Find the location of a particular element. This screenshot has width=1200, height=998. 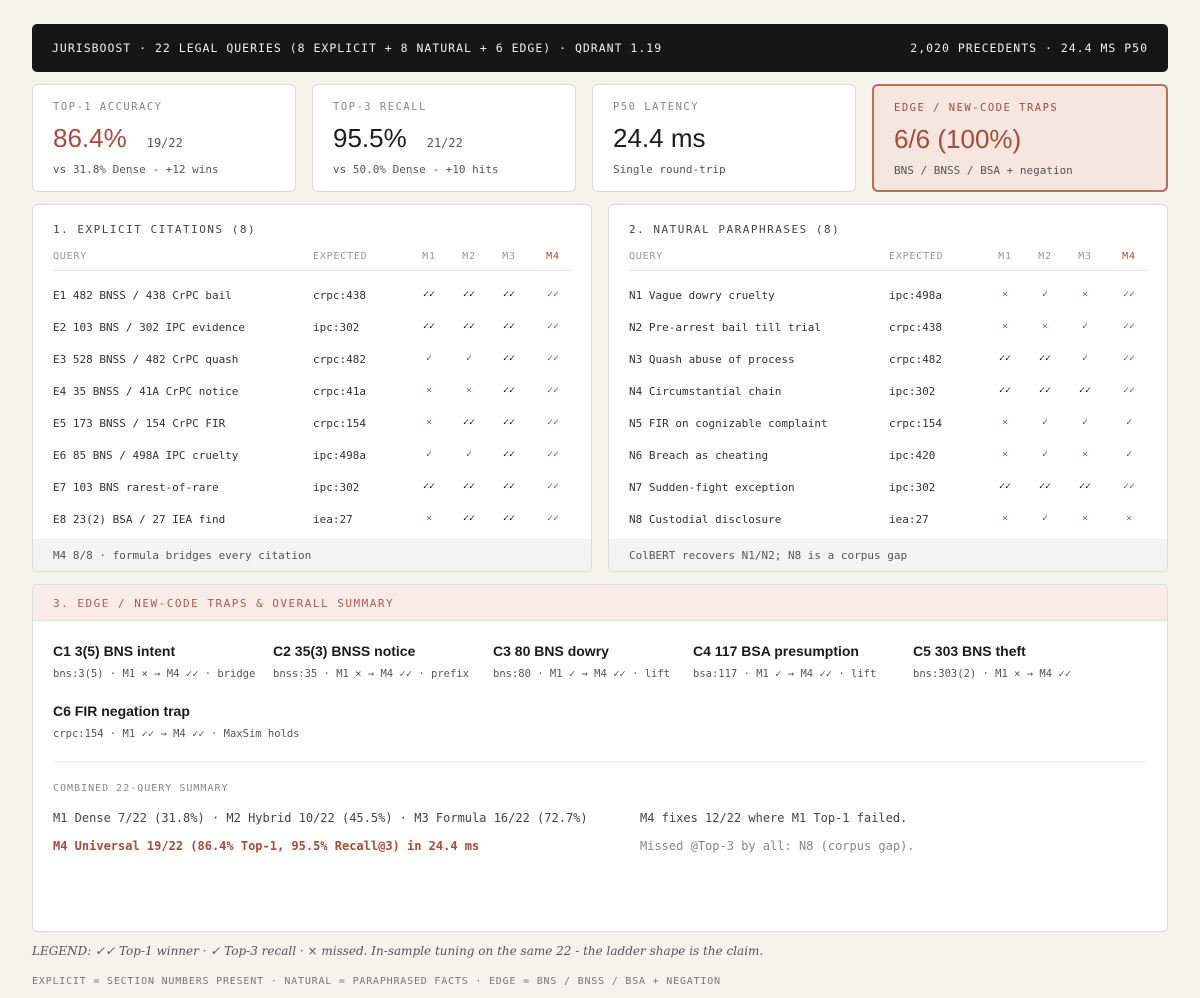

table-row: E8 23(2) BSA / 27 IEA find iea:27 × ✓✓ ✓✓ ✓✓ is located at coordinates (313, 521).